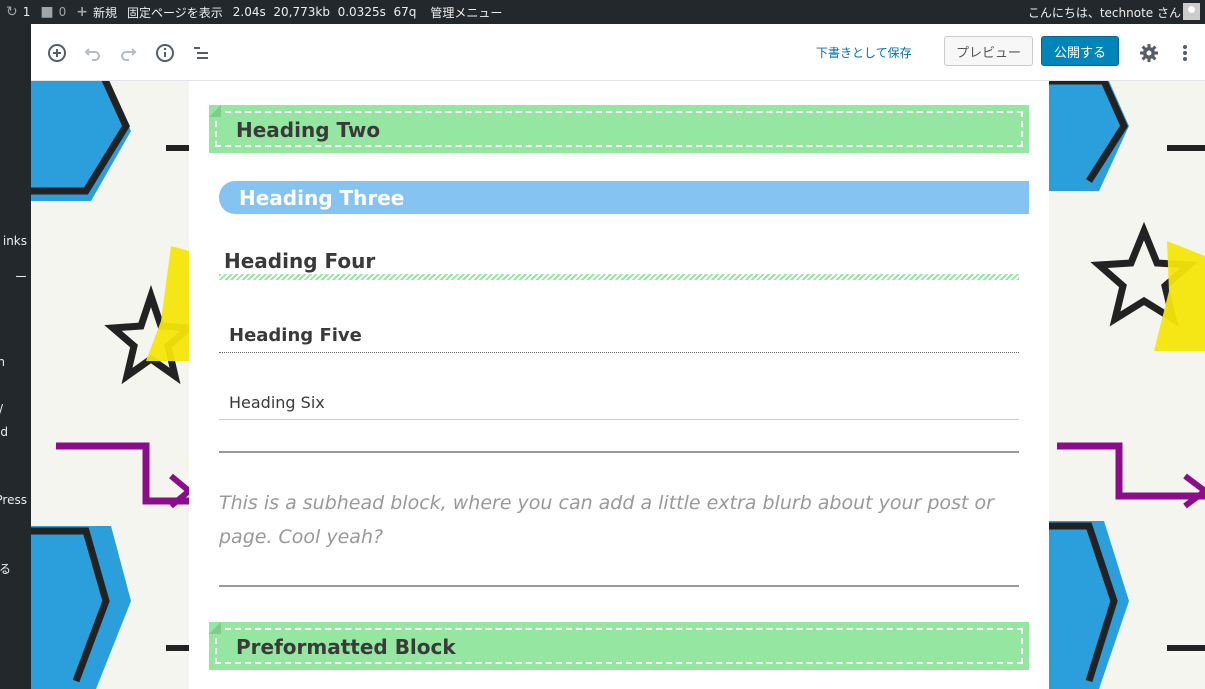  What do you see at coordinates (299, 261) in the screenshot?
I see `heading-four-text: Heading Four` at bounding box center [299, 261].